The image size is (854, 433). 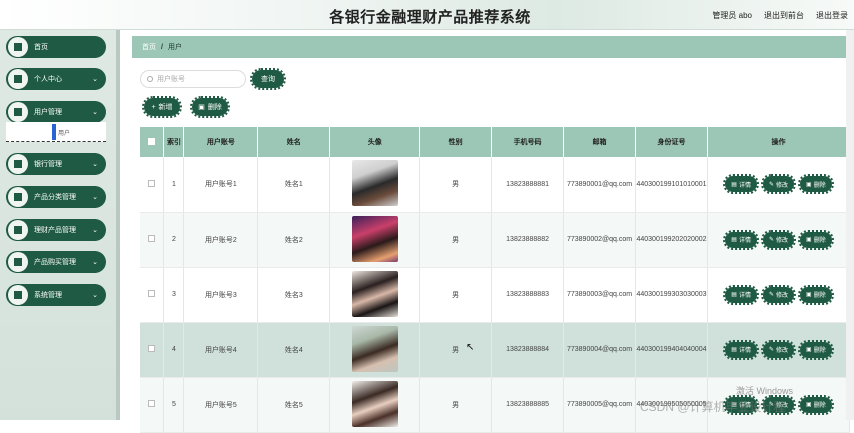 I want to click on sidebar-item-products: 理财产品管理 ⌄, so click(x=56, y=230).